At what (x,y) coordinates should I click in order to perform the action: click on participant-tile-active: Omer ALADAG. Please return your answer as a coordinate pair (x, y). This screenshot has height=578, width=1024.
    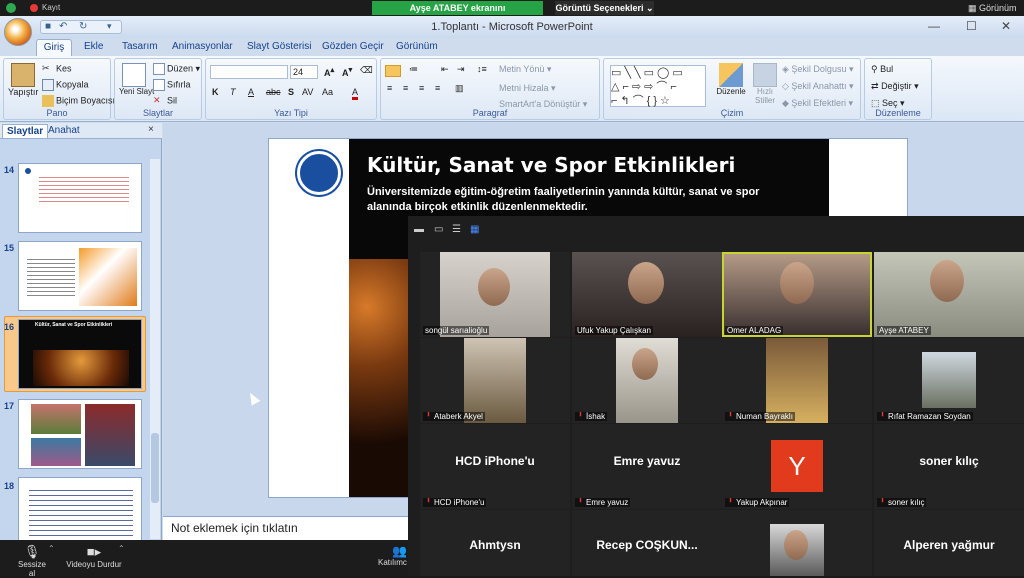
    Looking at the image, I should click on (797, 294).